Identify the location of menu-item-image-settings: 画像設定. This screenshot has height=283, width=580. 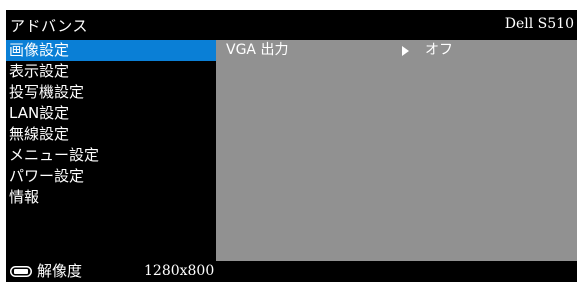
(111, 50).